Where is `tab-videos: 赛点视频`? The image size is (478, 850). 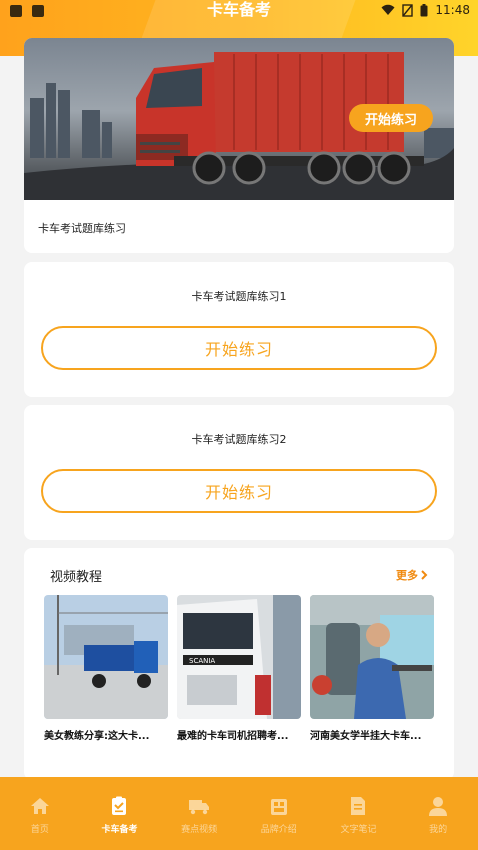
tab-videos: 赛点视频 is located at coordinates (199, 815).